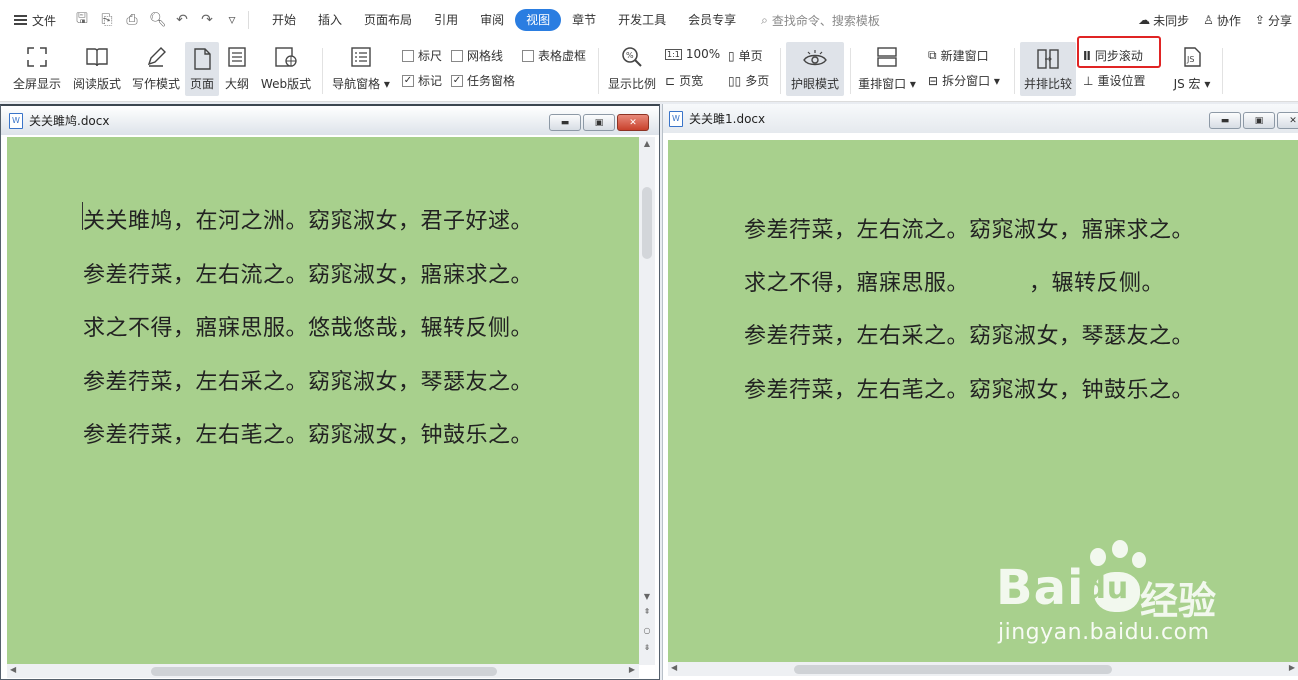  I want to click on ribbon-tabs: 开始 插入 页面布局 引用 审阅 视图 章节 开发工具 会员专享, so click(504, 20).